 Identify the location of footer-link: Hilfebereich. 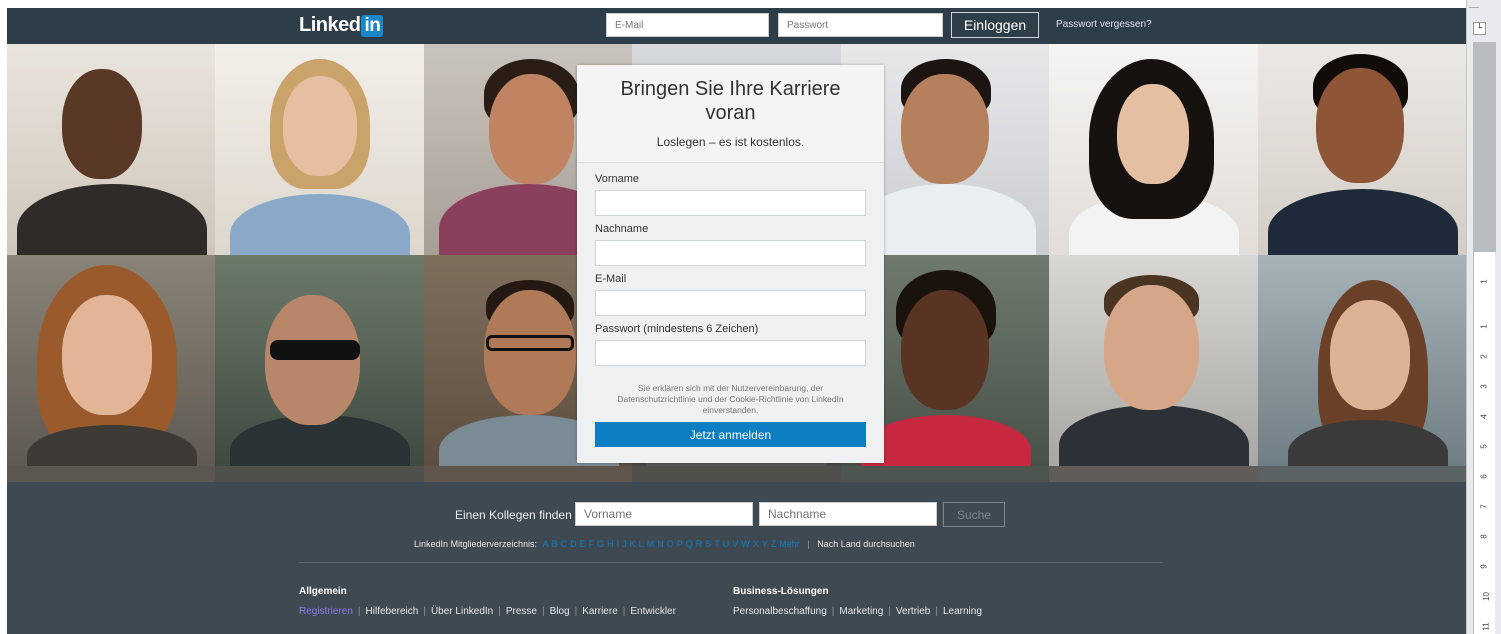
(392, 611).